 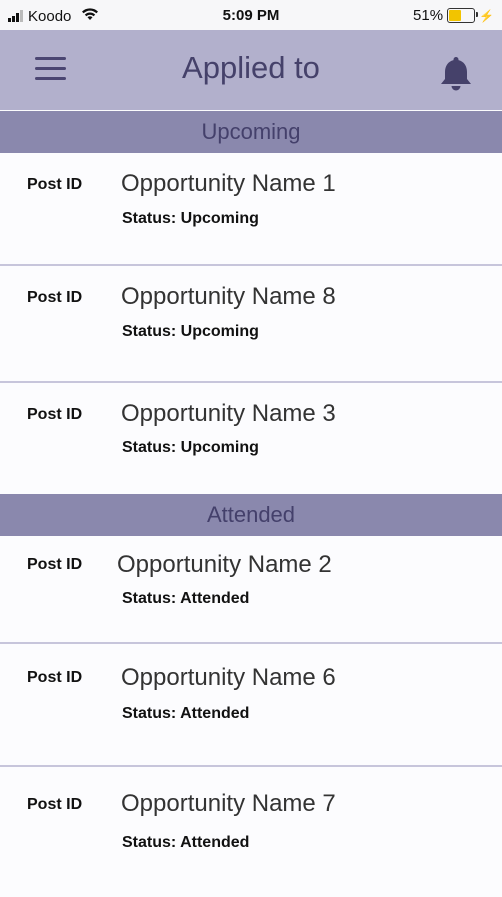 I want to click on status-bar-right: 51% ⚡, so click(x=453, y=15).